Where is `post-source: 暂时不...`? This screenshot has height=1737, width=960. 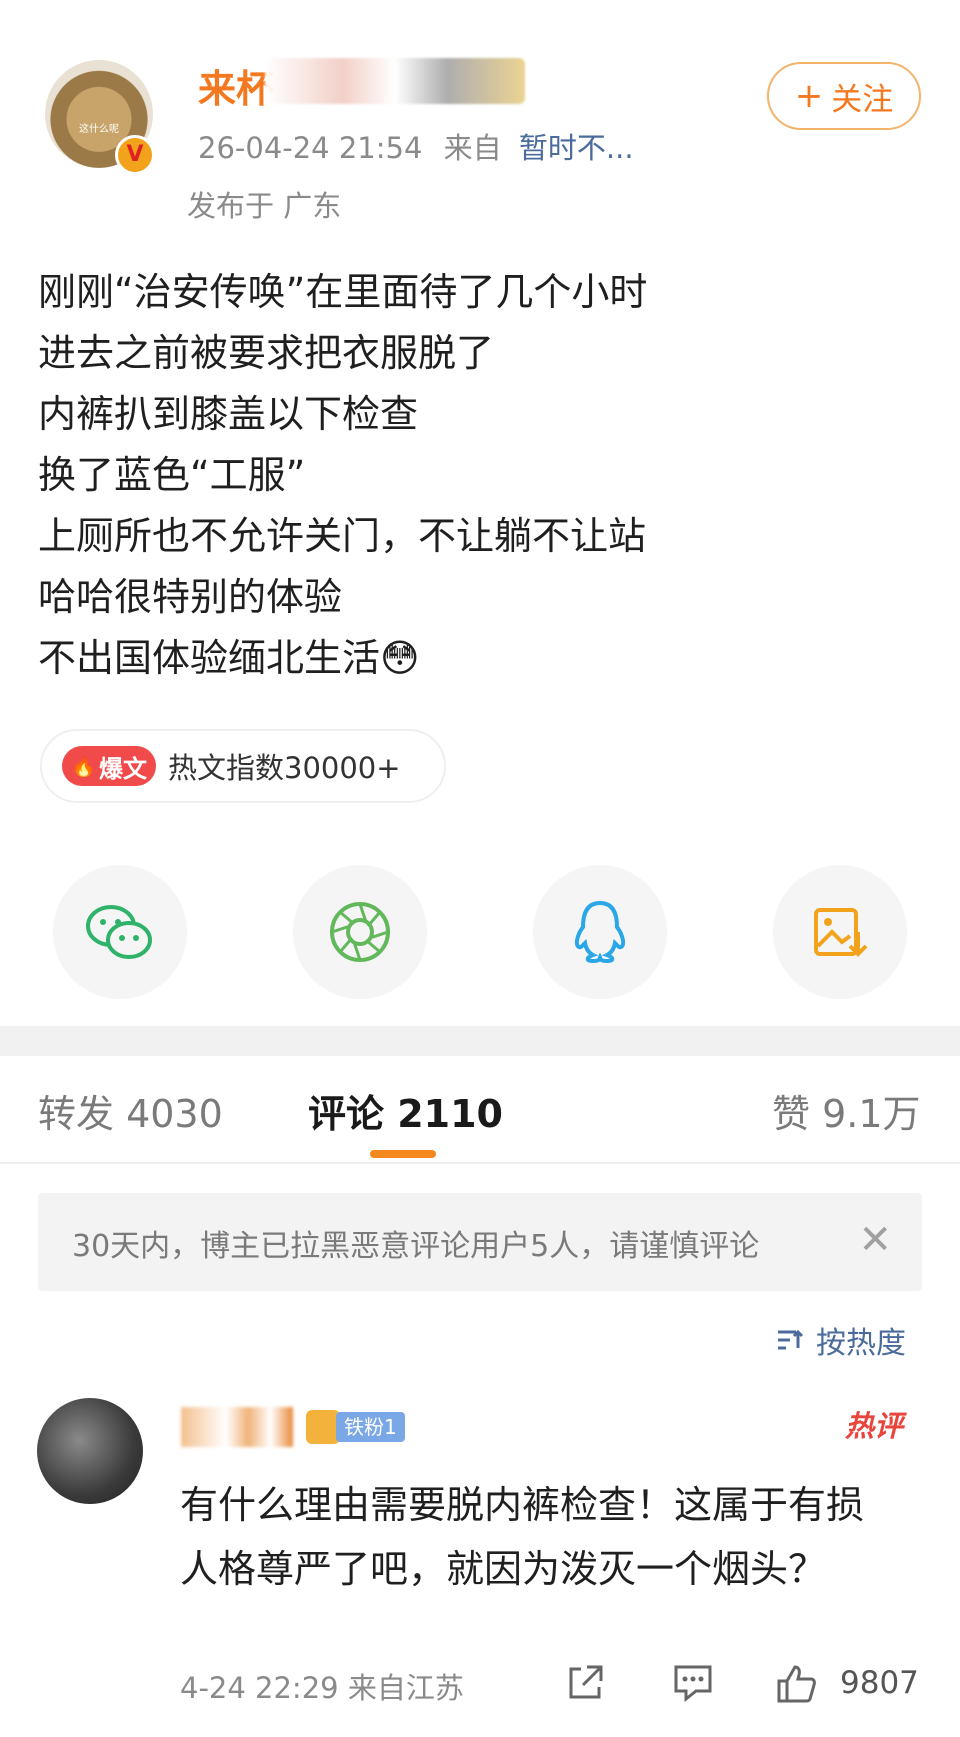
post-source: 暂时不... is located at coordinates (576, 148).